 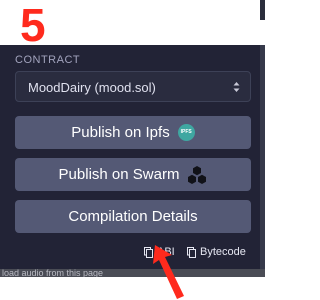 I want to click on publish-ipfs-button: Publish on Ipfs IPFS, so click(x=133, y=132).